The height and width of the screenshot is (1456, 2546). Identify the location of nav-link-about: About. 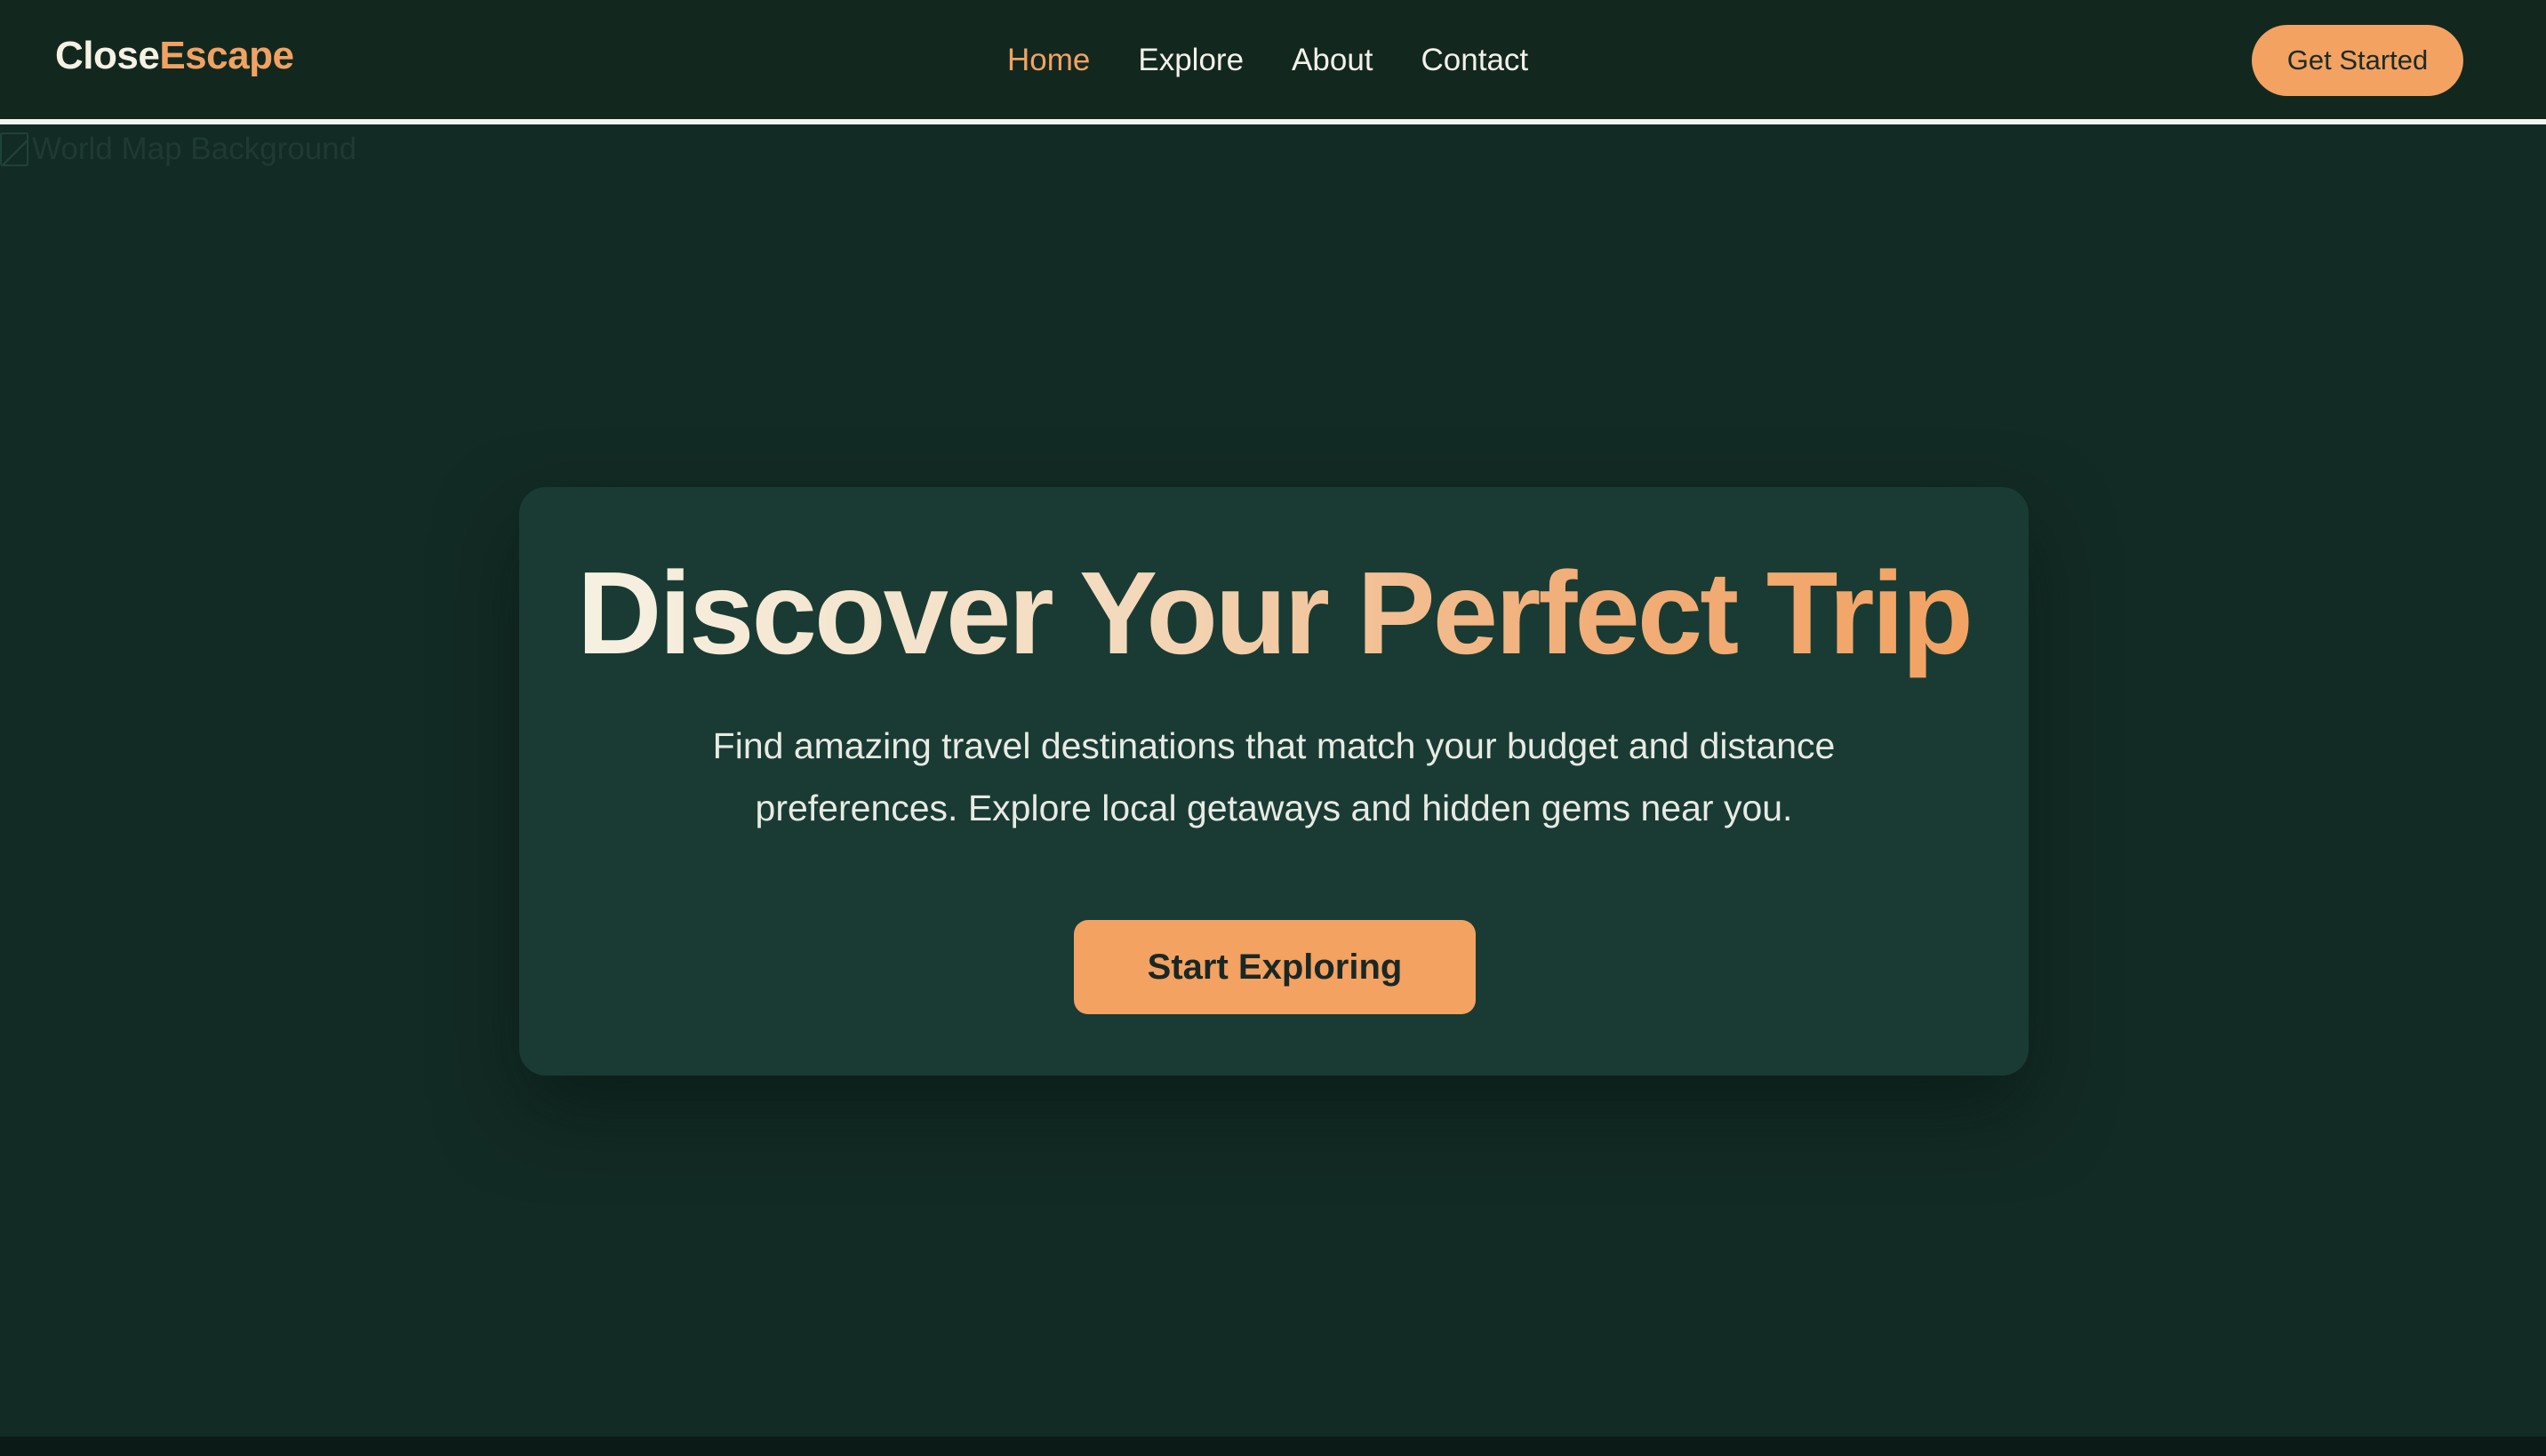
(1333, 60).